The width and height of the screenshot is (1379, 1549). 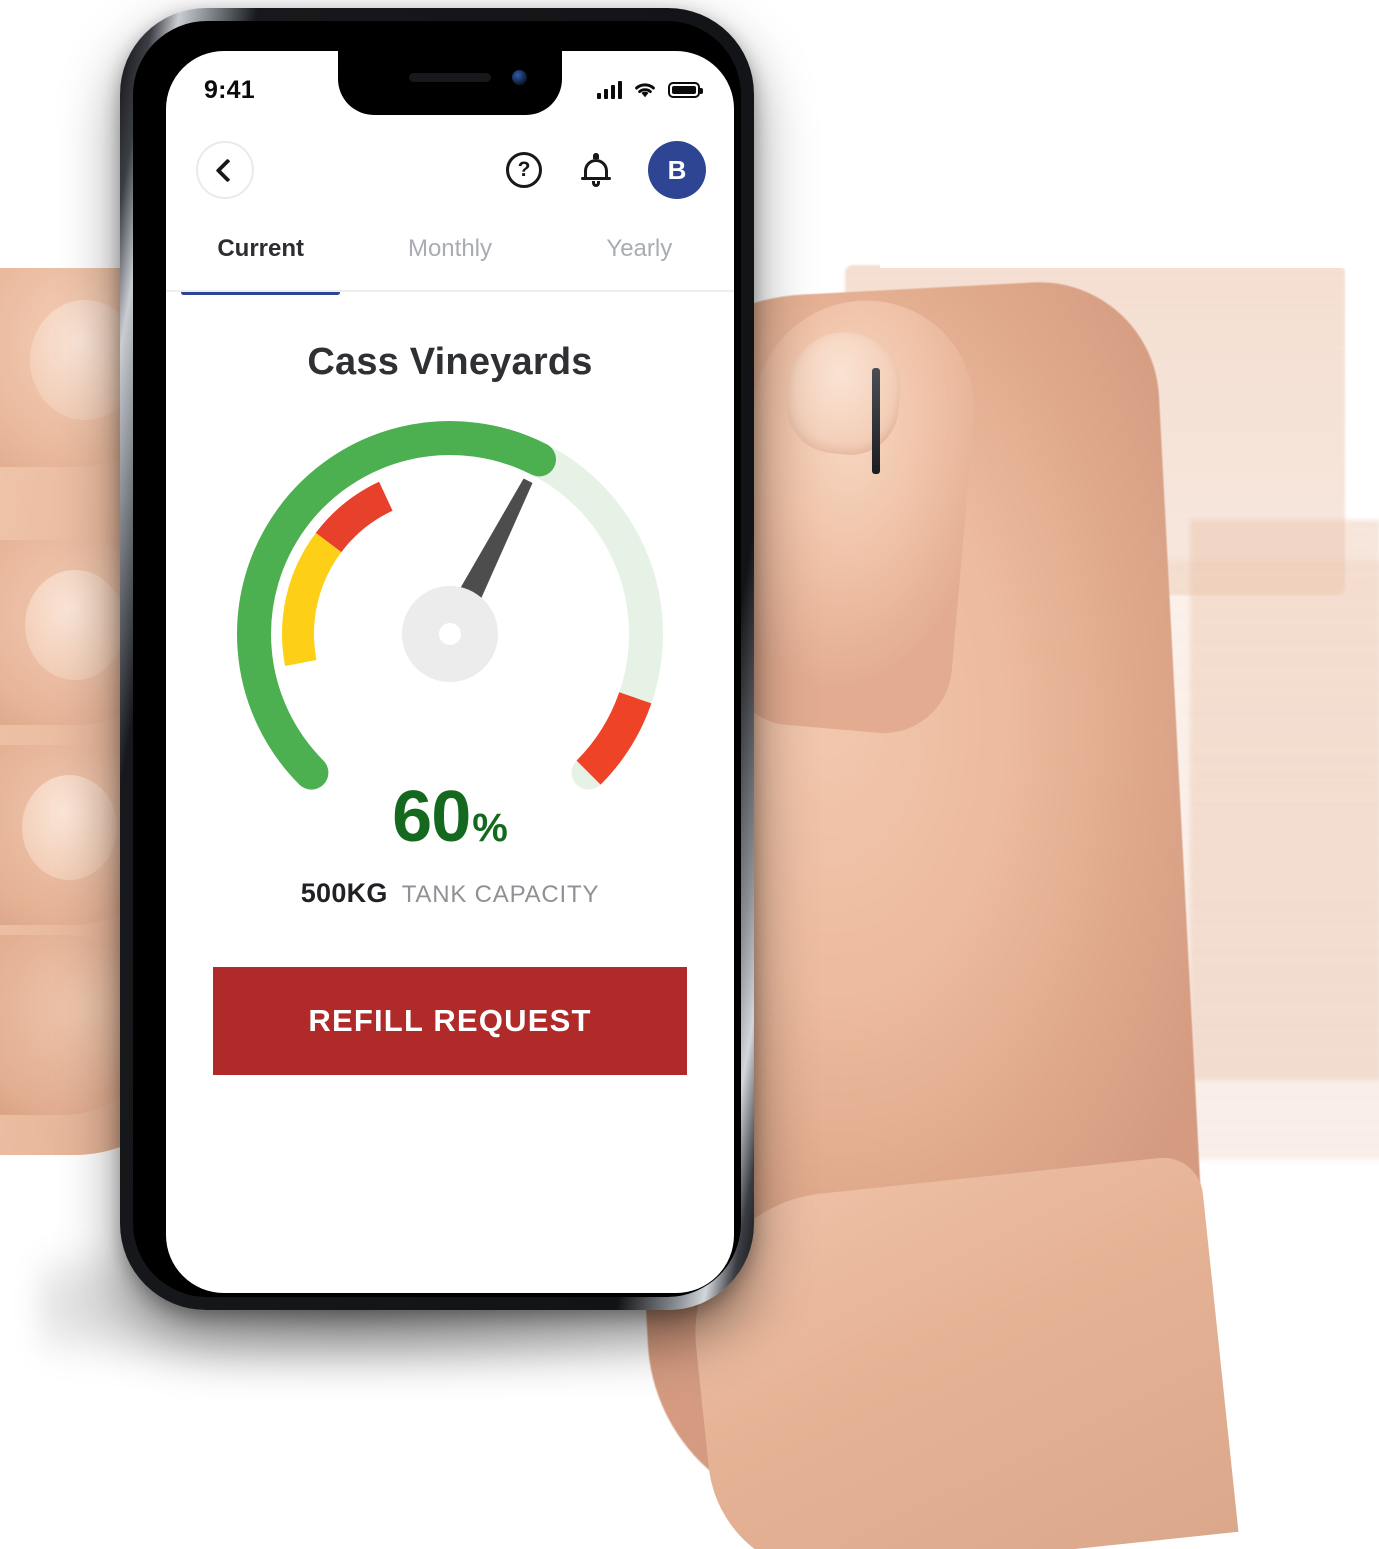 I want to click on tank-capacity-value: 500KG, so click(x=344, y=893).